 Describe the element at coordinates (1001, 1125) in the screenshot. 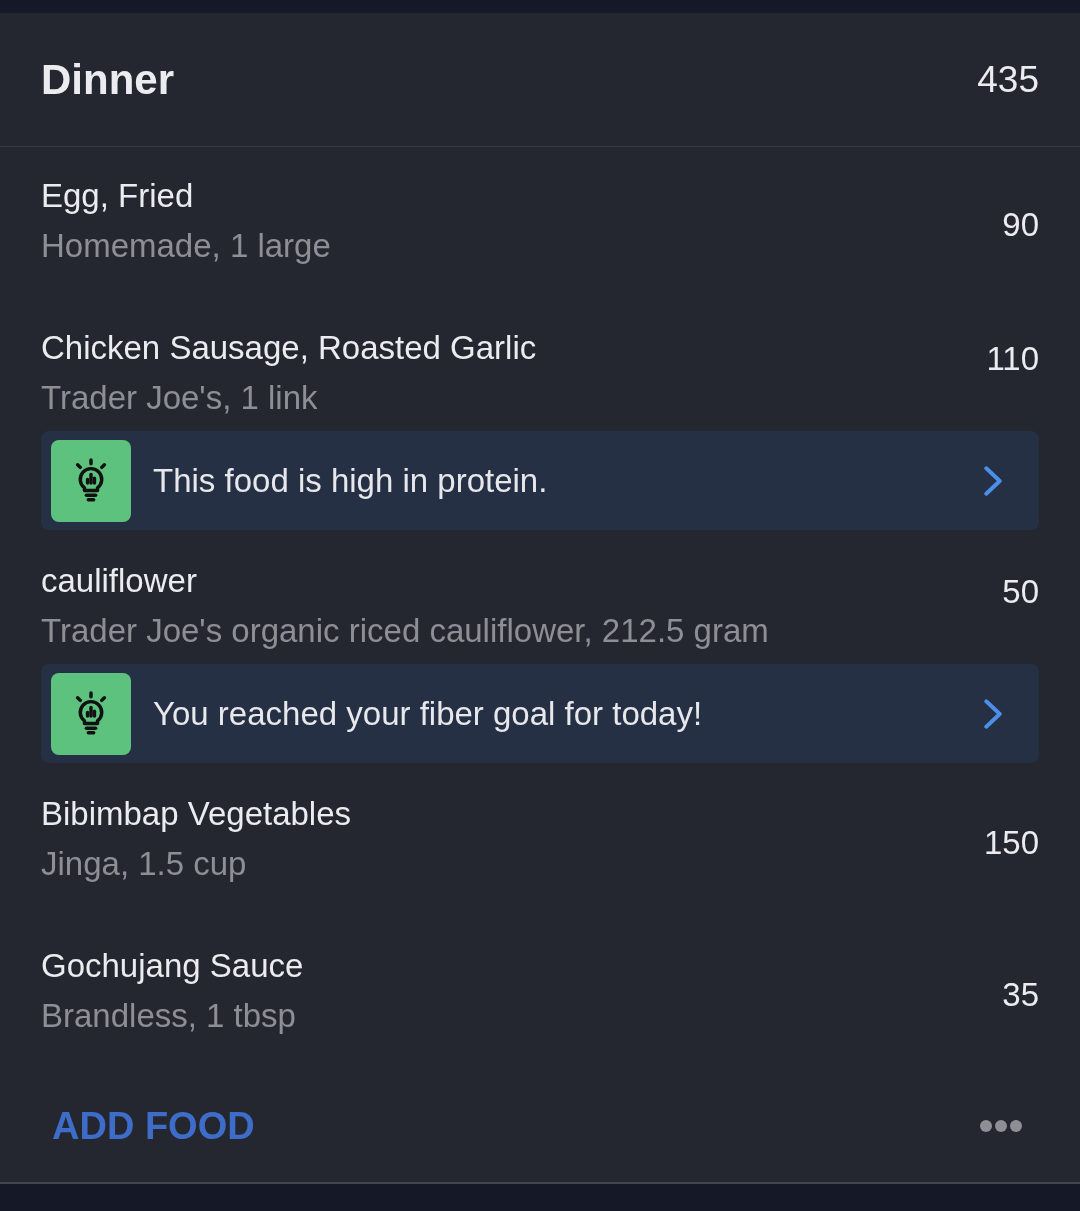

I see `ellipsis-icon` at that location.